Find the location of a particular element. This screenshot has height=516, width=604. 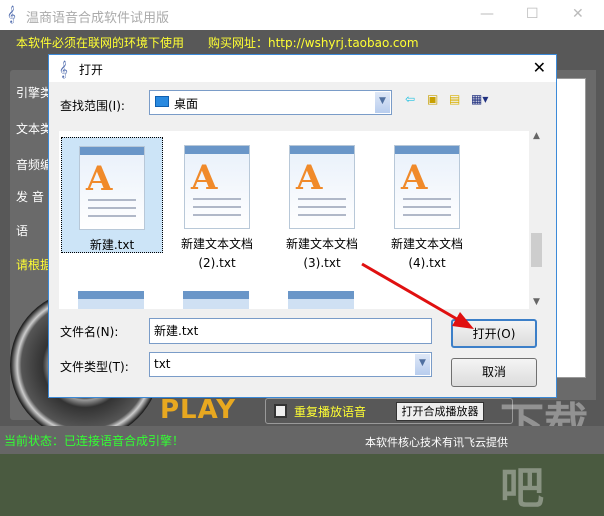

playback-group: 重复播放语音 打开合成播放器 is located at coordinates (389, 411).